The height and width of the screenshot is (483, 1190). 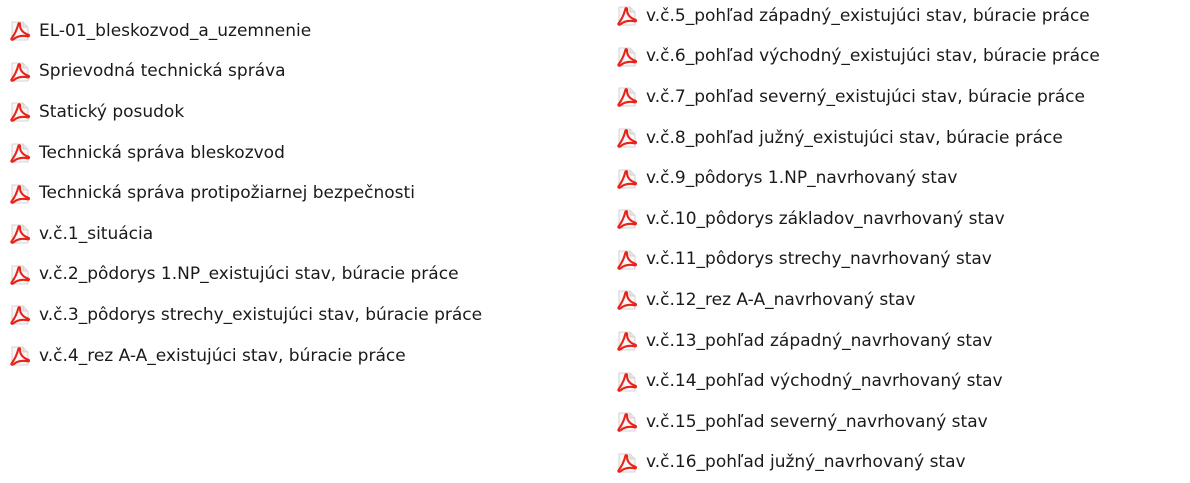 What do you see at coordinates (781, 299) in the screenshot?
I see `file-name: v.č.12_rez A-A_navrhovaný stav` at bounding box center [781, 299].